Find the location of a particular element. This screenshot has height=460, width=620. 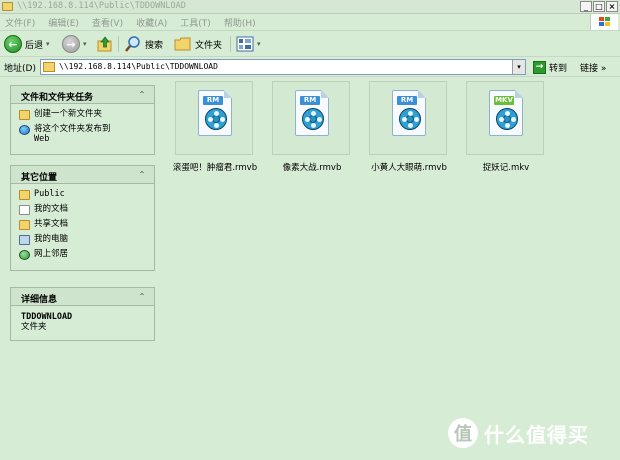

go-label: 转到 is located at coordinates (558, 68).